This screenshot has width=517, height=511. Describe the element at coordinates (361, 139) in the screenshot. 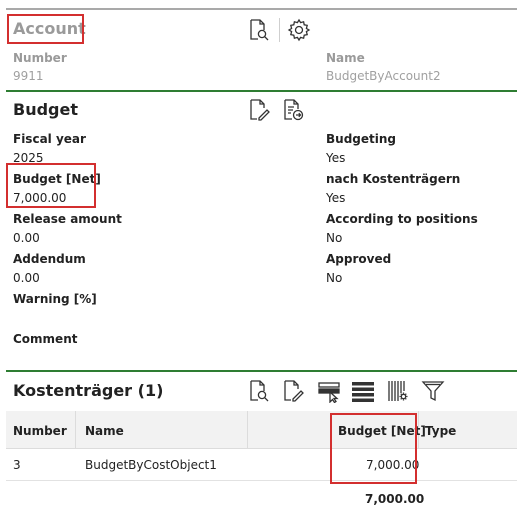

I see `budgeting-label: Budgeting` at that location.